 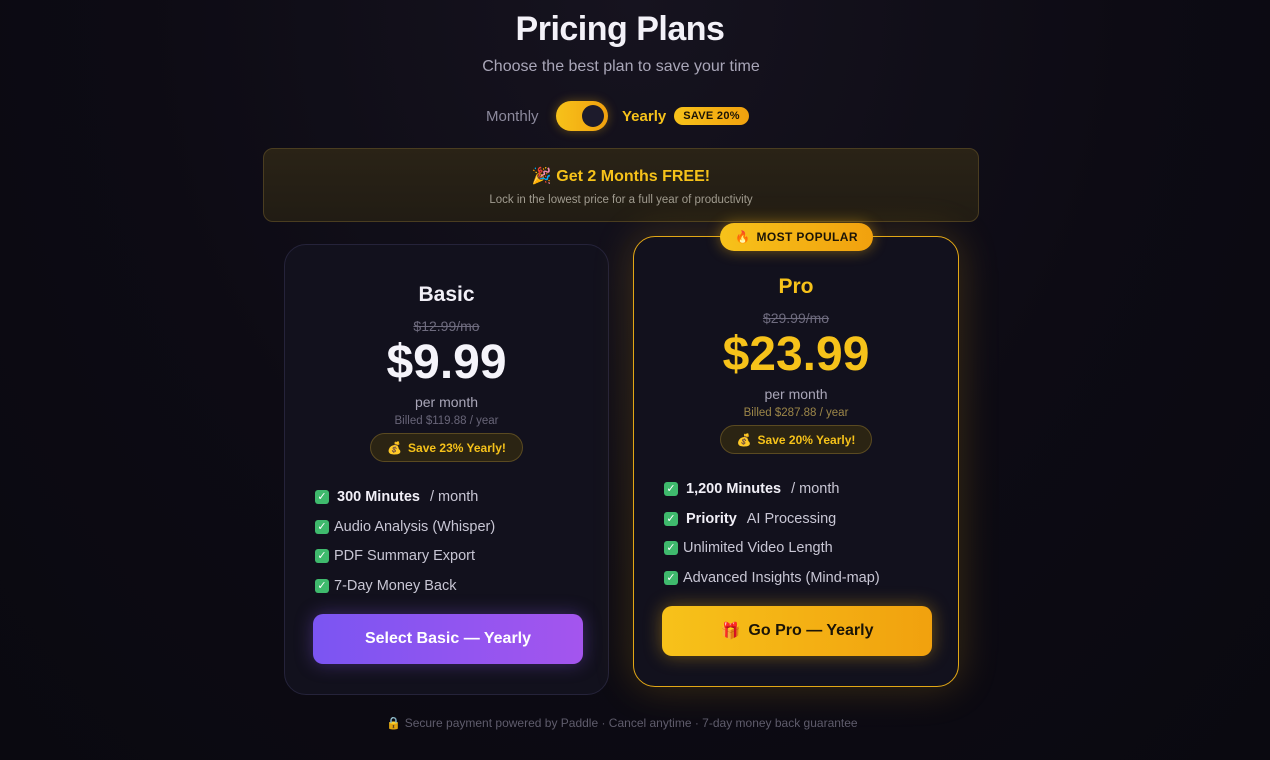 What do you see at coordinates (743, 237) in the screenshot?
I see `fire-icon: 🔥` at bounding box center [743, 237].